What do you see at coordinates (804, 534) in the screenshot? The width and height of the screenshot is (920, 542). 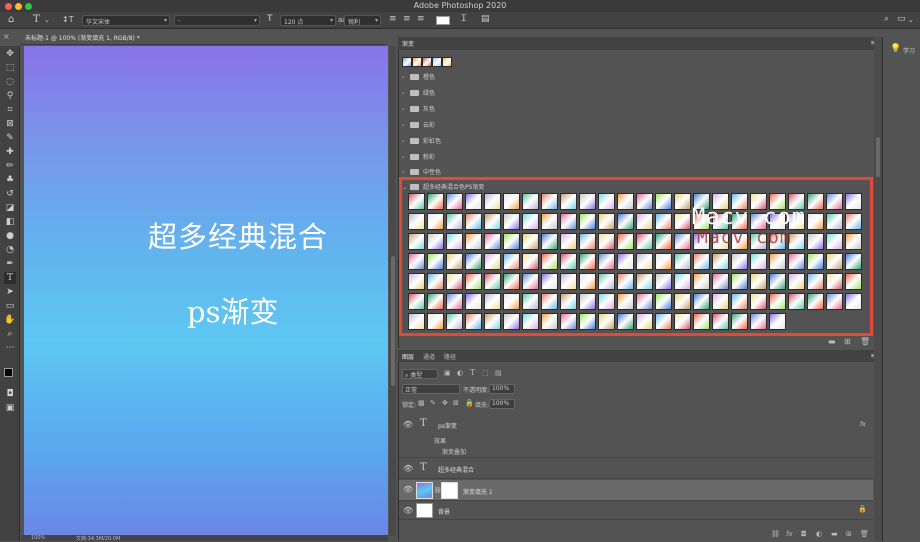 I see `add-mask-icon: ◘` at bounding box center [804, 534].